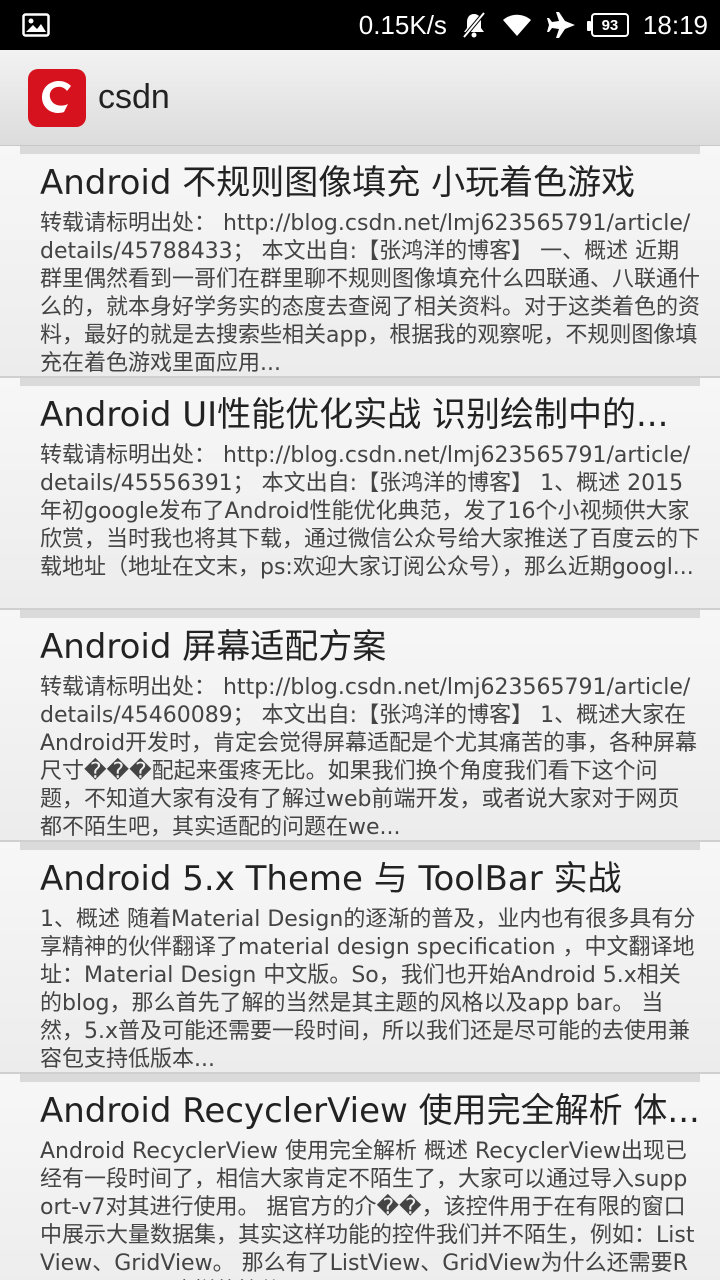  Describe the element at coordinates (561, 25) in the screenshot. I see `airplane-icon` at that location.